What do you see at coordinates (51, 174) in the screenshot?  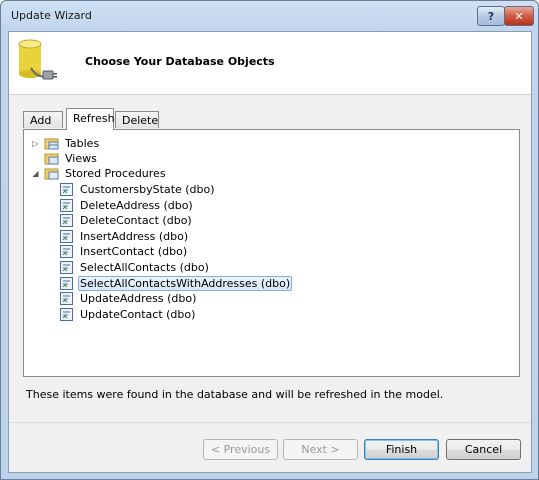 I see `stored-procedures-folder-icon` at bounding box center [51, 174].